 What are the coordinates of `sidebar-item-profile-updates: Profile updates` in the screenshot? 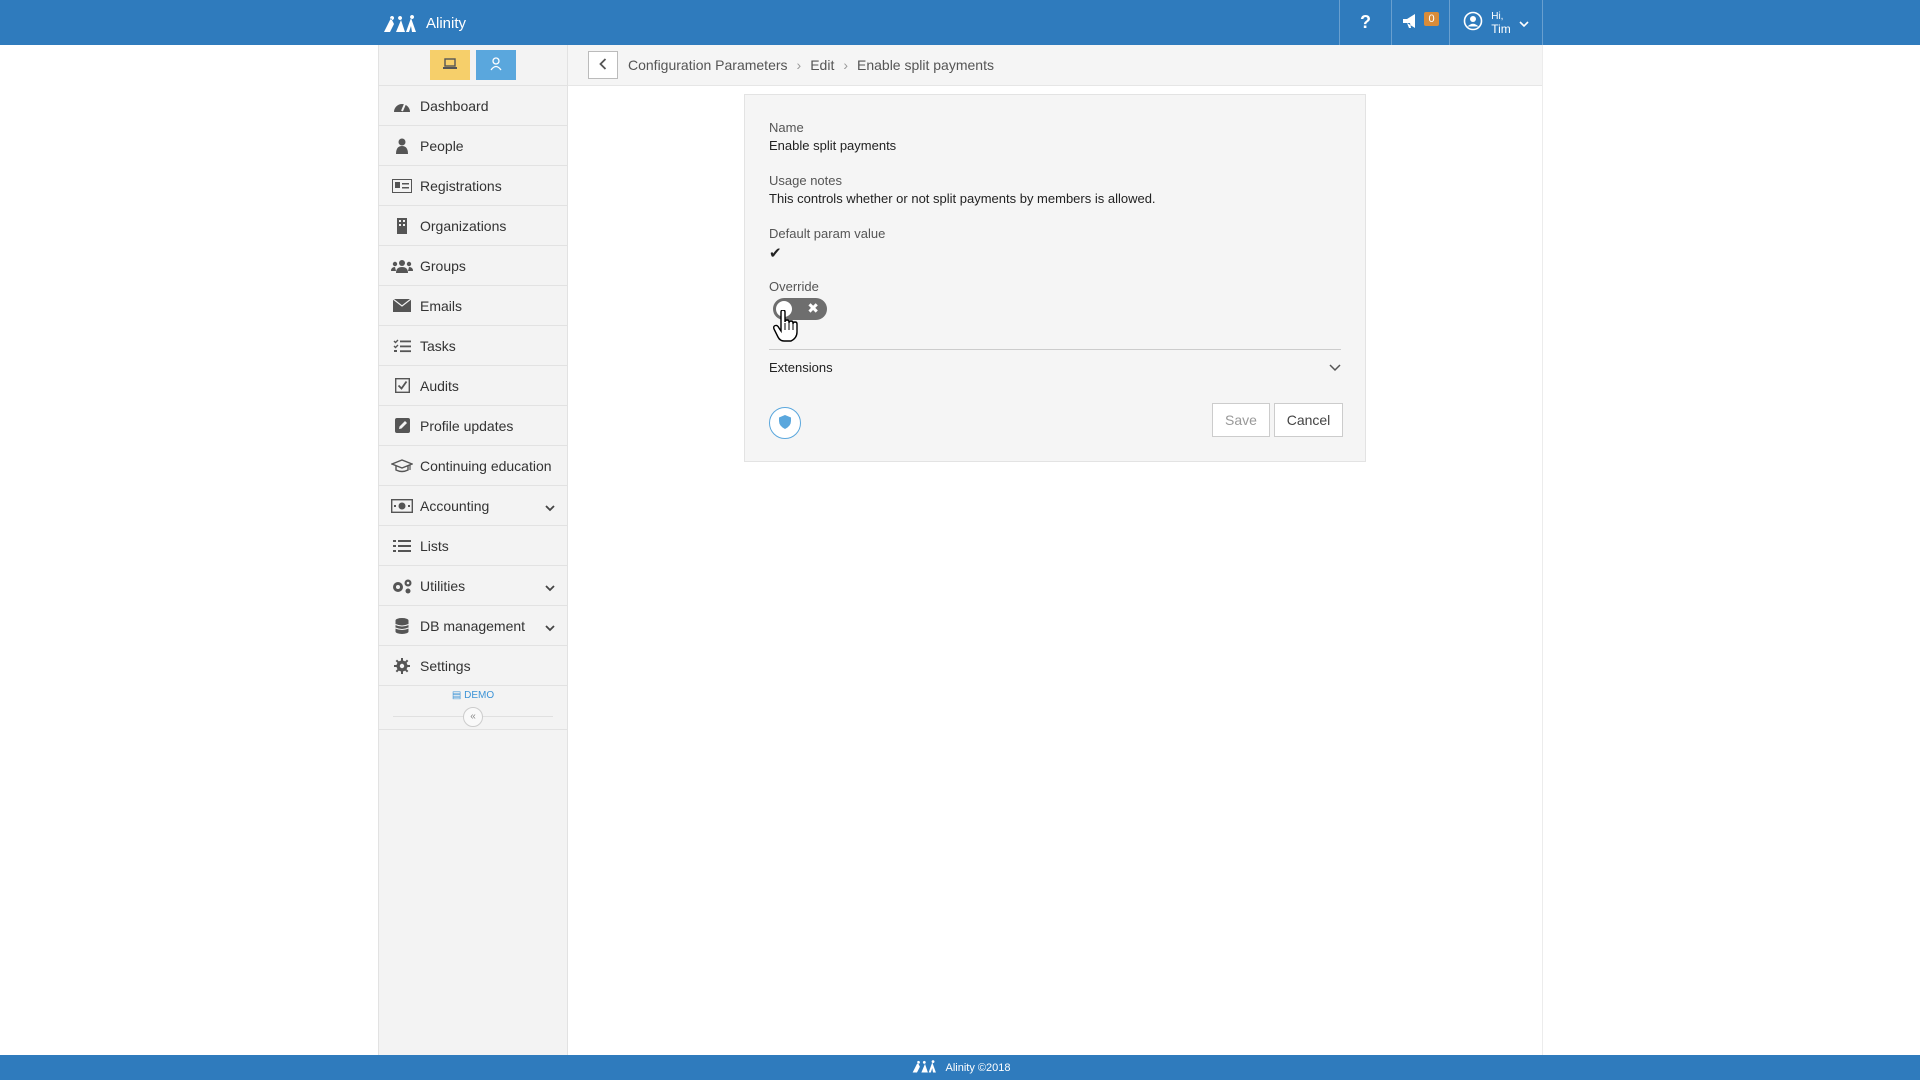 It's located at (473, 426).